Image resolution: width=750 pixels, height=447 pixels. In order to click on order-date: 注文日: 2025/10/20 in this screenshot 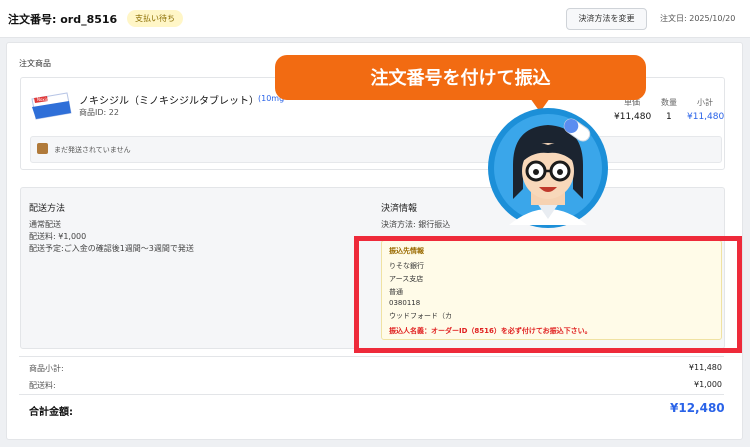, I will do `click(698, 18)`.